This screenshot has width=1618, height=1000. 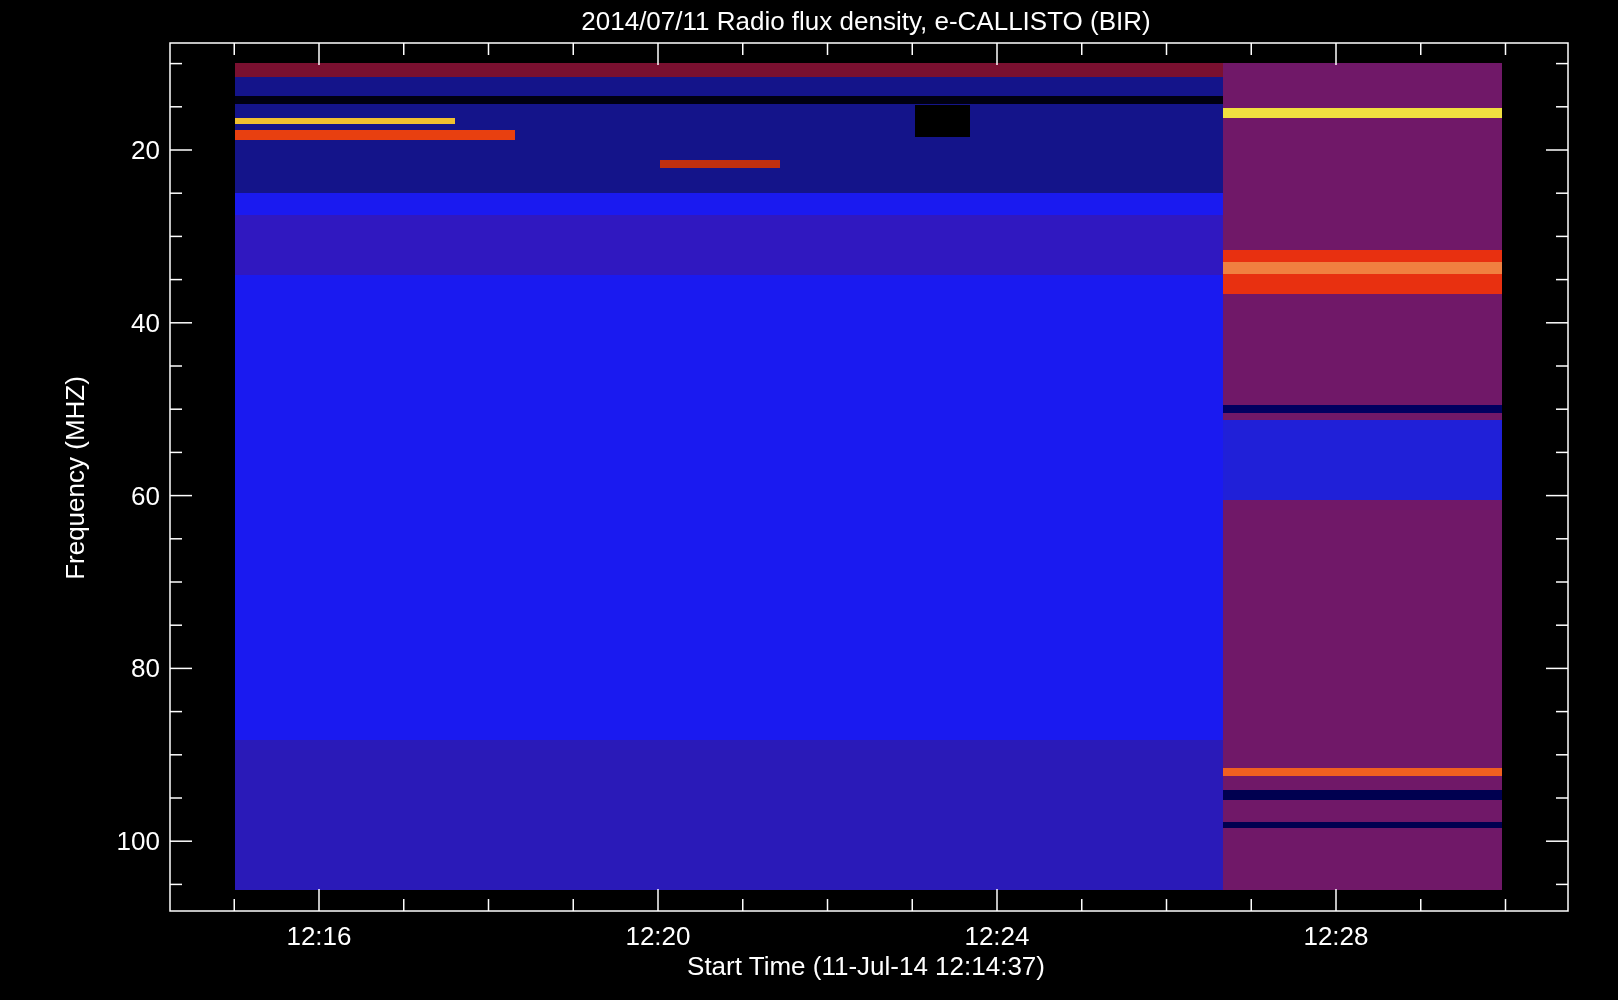 I want to click on x-tick-label: 12:24, so click(x=997, y=936).